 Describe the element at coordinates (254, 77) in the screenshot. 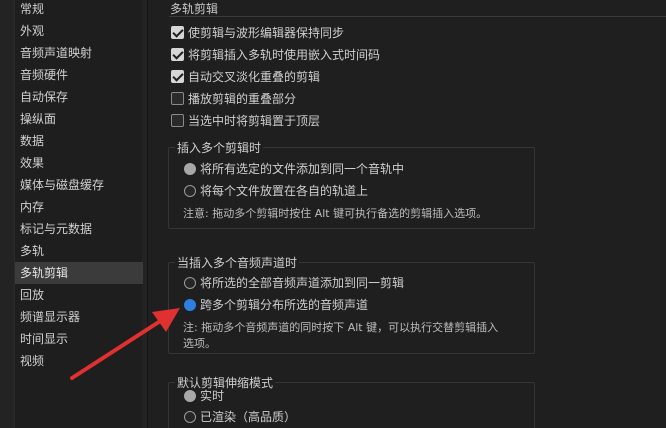

I see `checkbox-label: 自动交叉淡化重叠的剪辑` at that location.